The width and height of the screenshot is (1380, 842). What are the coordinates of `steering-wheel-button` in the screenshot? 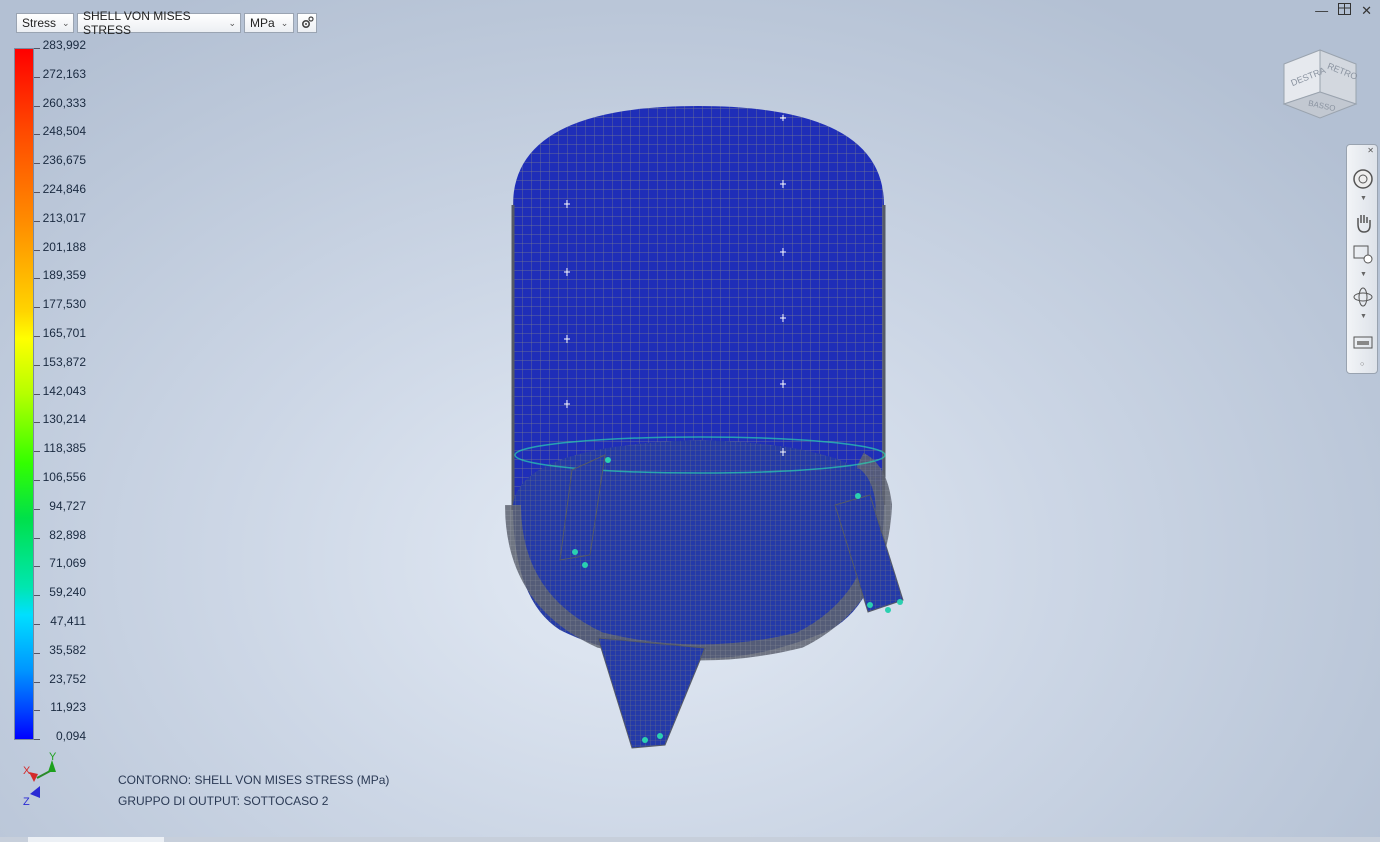 It's located at (1363, 179).